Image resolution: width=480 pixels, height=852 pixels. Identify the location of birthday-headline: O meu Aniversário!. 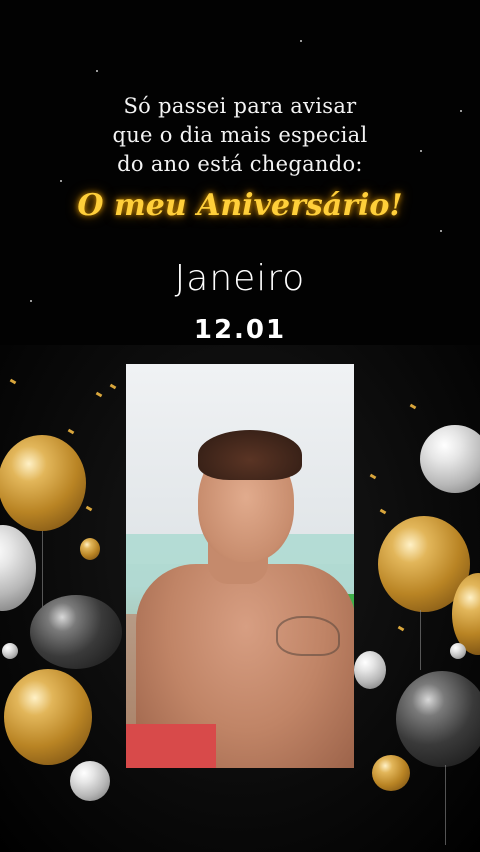
(240, 205).